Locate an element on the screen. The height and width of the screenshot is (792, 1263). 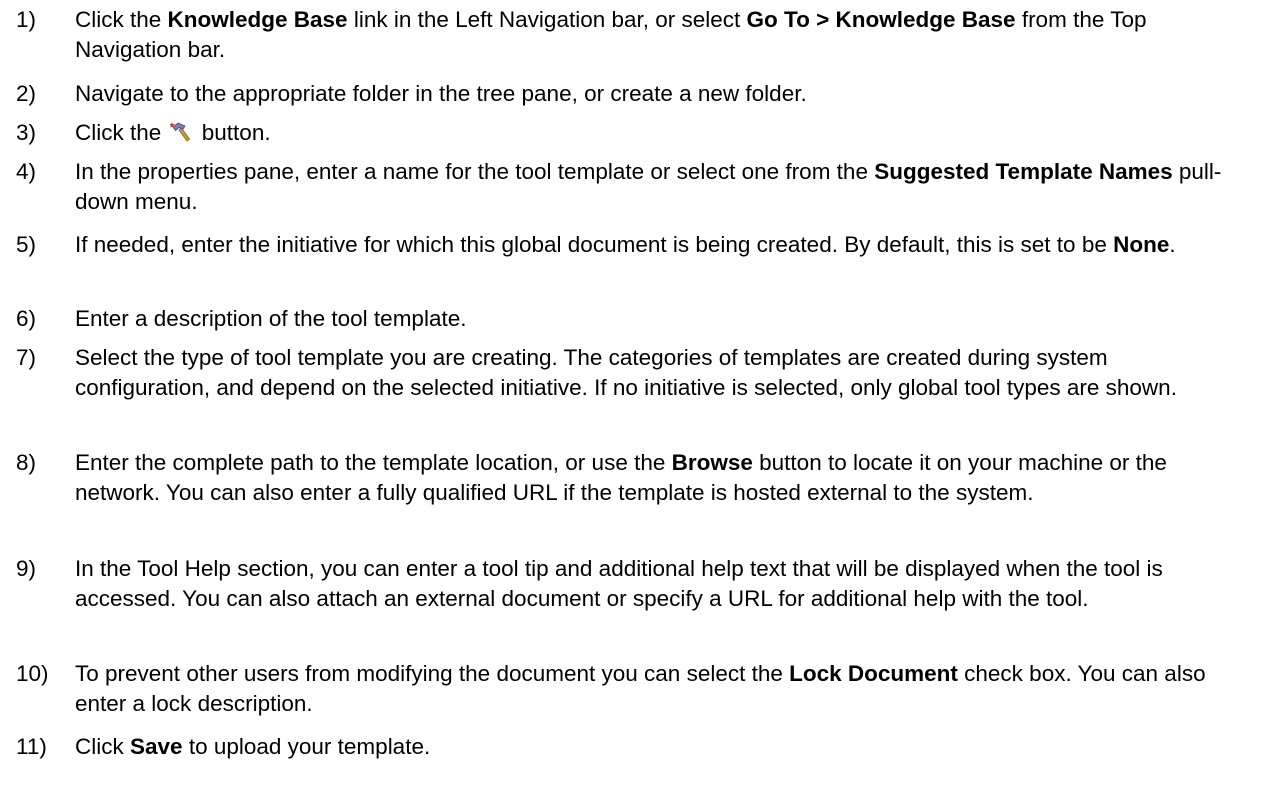
hammer-icon is located at coordinates (181, 132).